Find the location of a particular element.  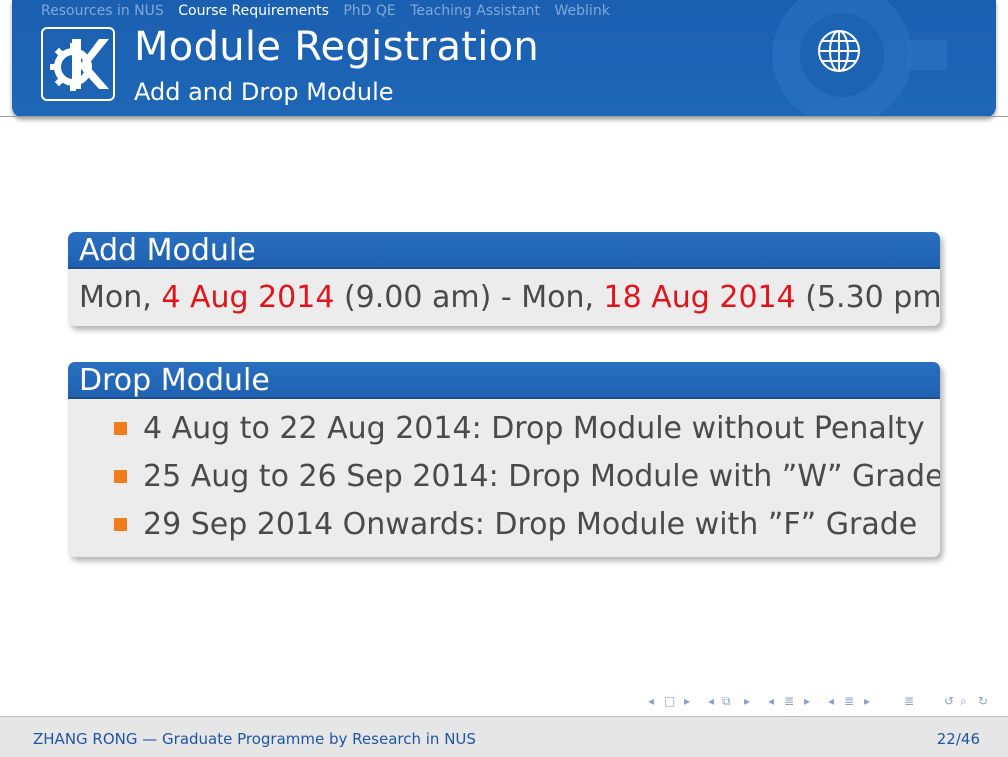

kde-gear-k-icon is located at coordinates (79, 65).